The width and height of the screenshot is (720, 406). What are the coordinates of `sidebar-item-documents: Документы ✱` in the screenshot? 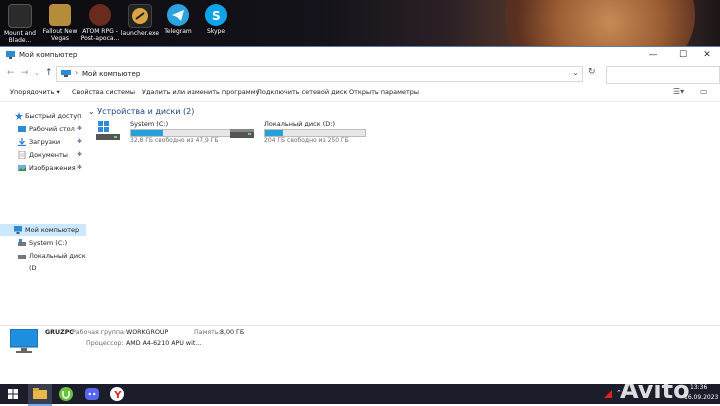 It's located at (43, 155).